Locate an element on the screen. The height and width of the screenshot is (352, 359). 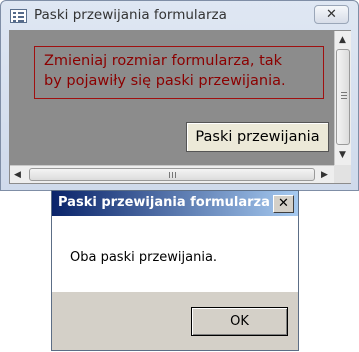
instruction-line-1: Zmieniaj rozmiar formularza, tak is located at coordinates (163, 61).